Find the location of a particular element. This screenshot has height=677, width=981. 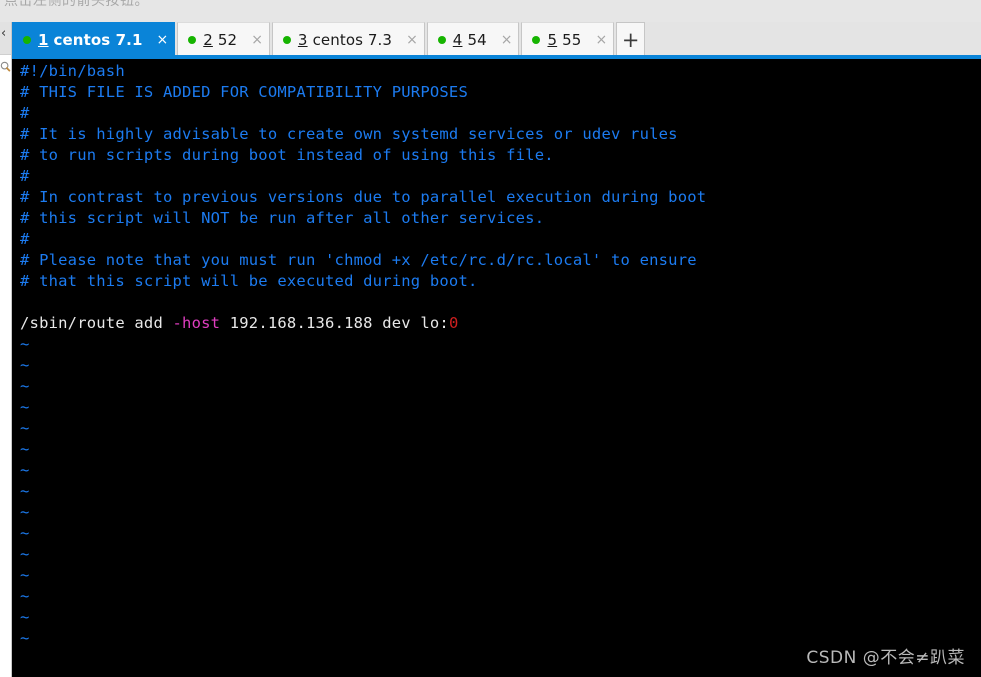

tab-1: 1 centos 7.1 × is located at coordinates (94, 39).